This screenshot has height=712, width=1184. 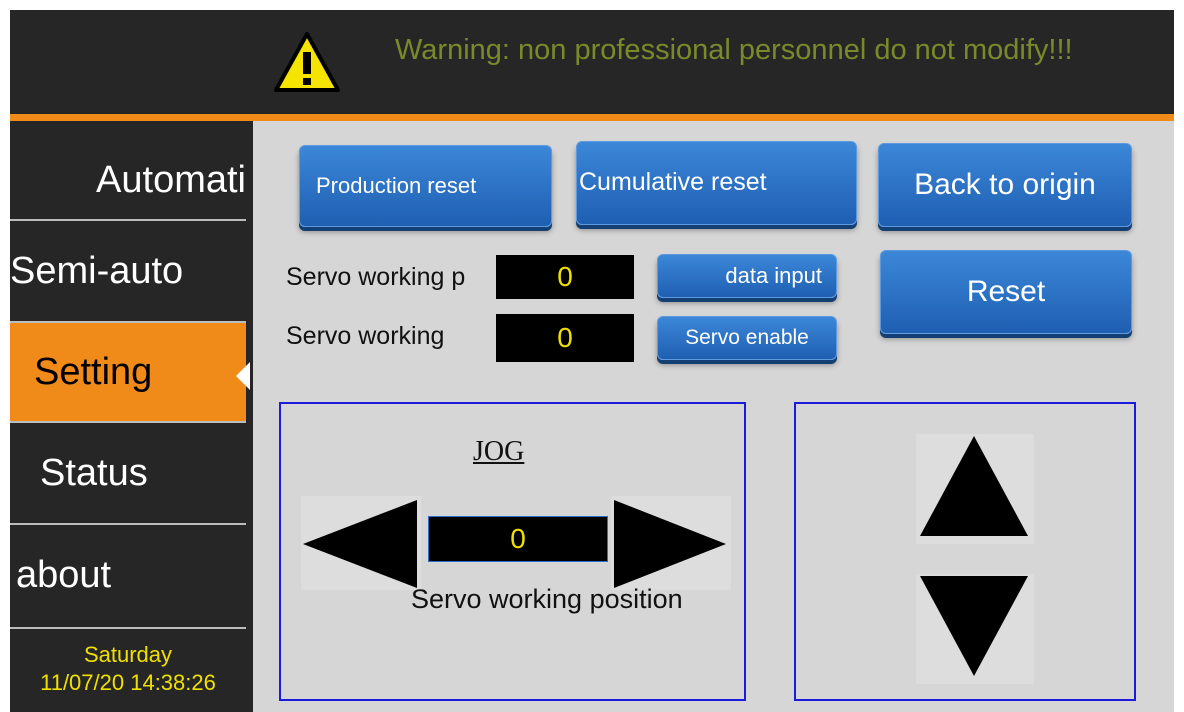 What do you see at coordinates (565, 277) in the screenshot?
I see `servo-working-input-1: 0` at bounding box center [565, 277].